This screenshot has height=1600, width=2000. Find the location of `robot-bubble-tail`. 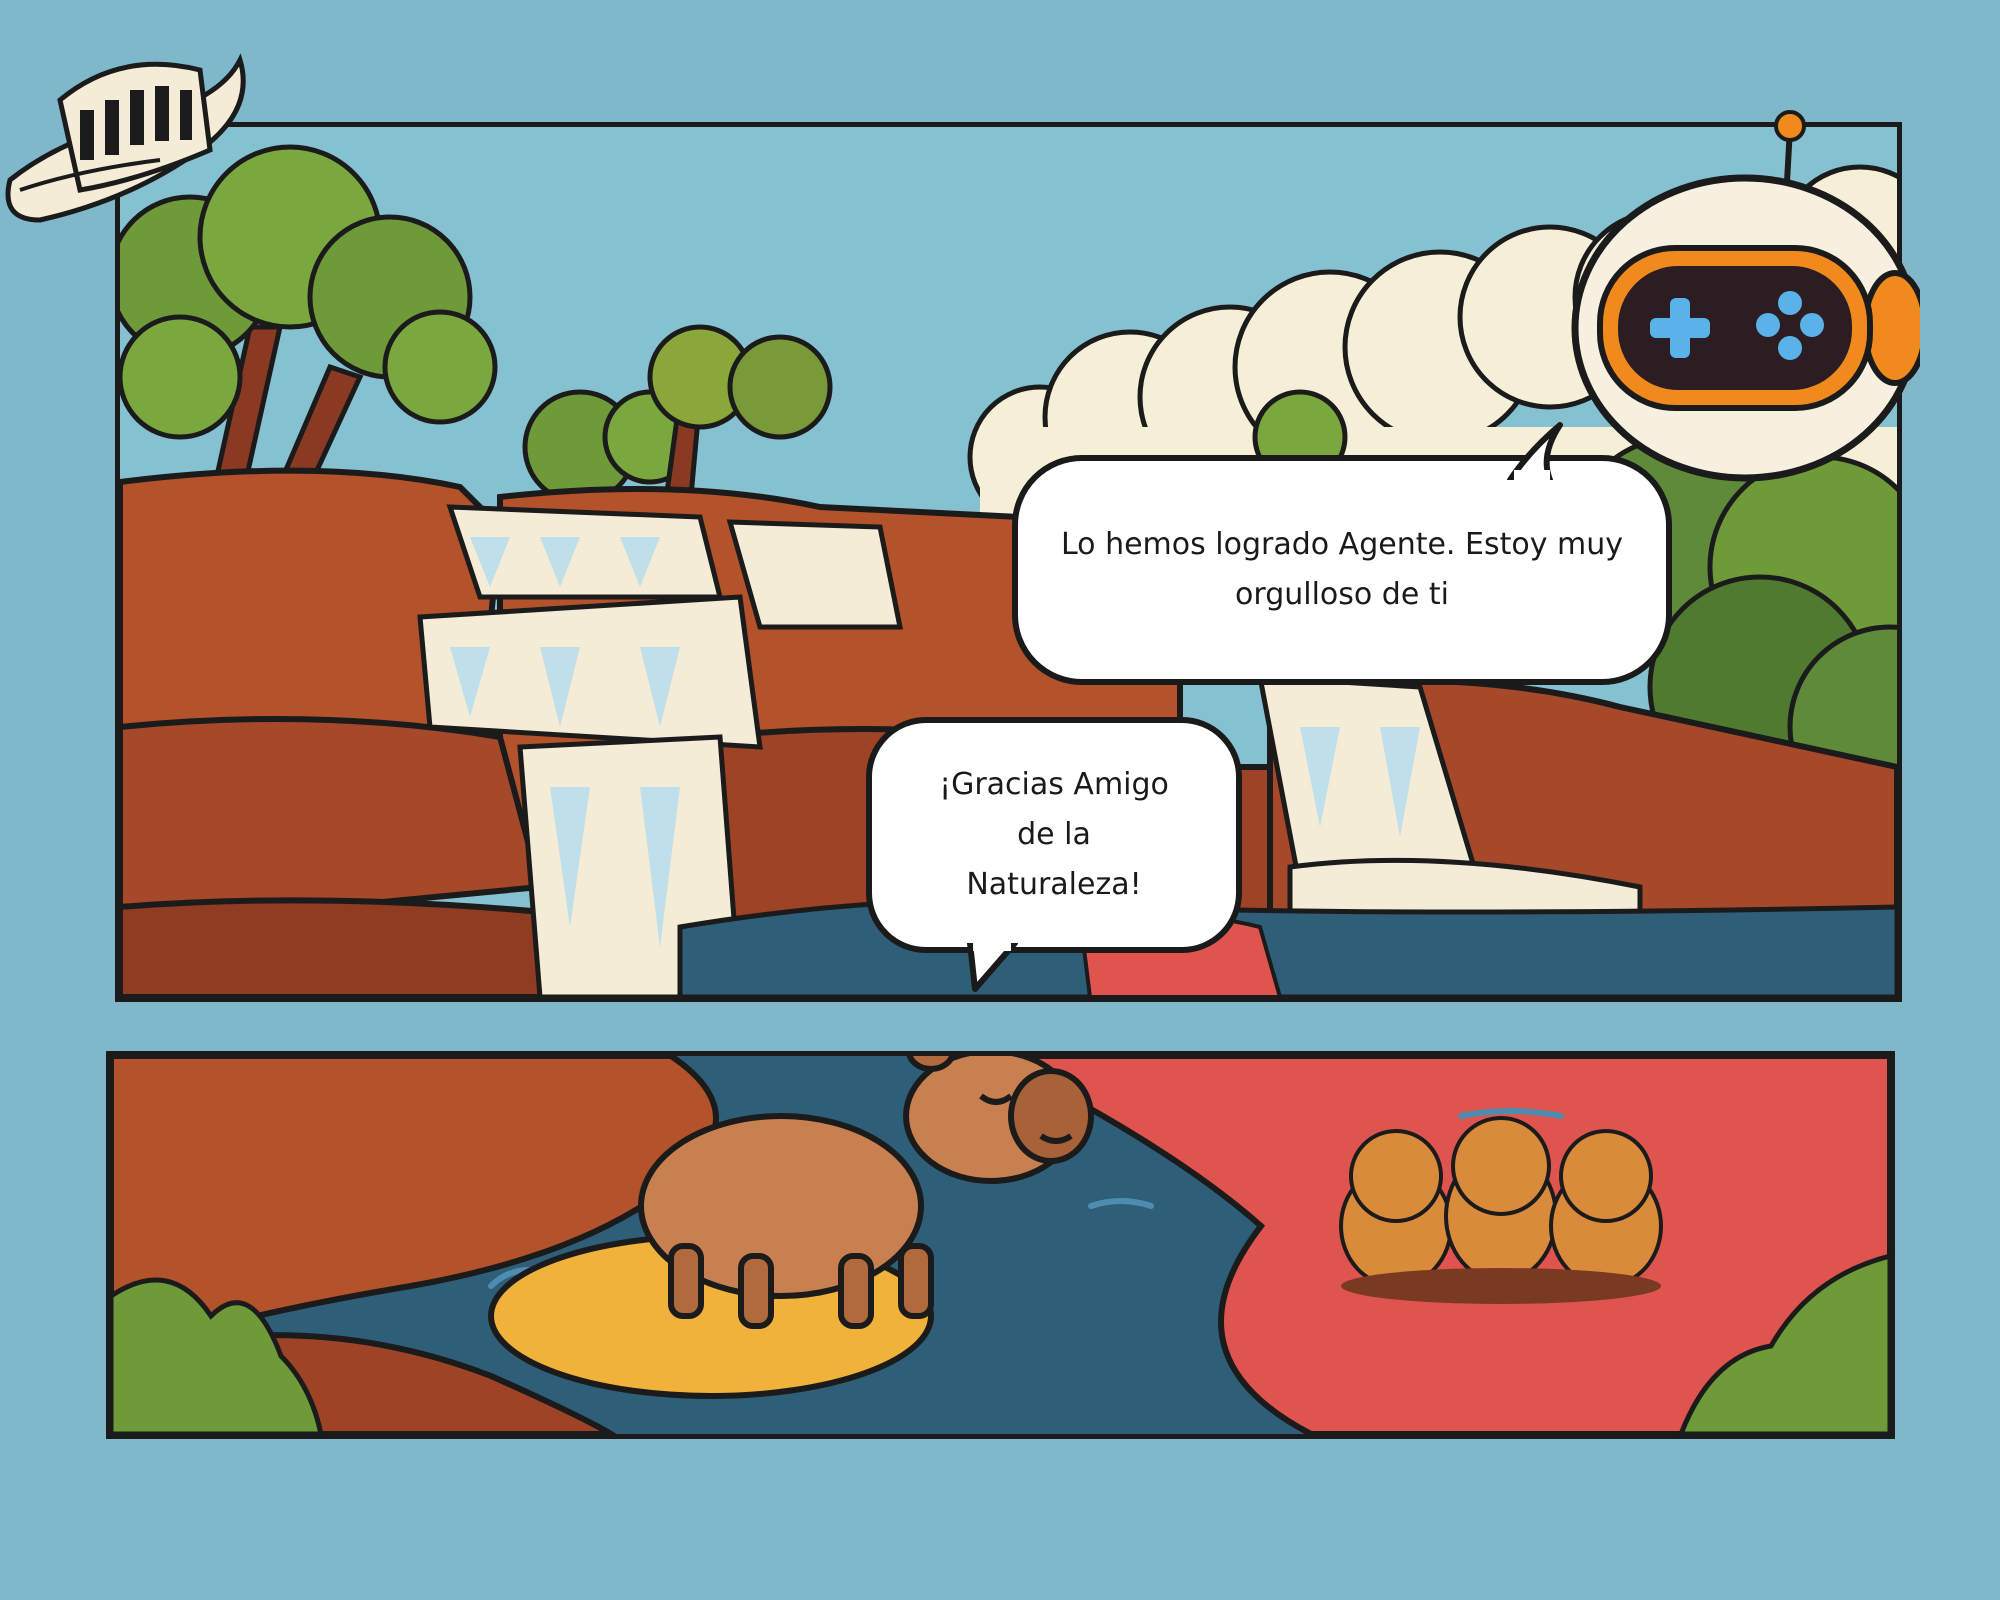

robot-bubble-tail is located at coordinates (1535, 451).